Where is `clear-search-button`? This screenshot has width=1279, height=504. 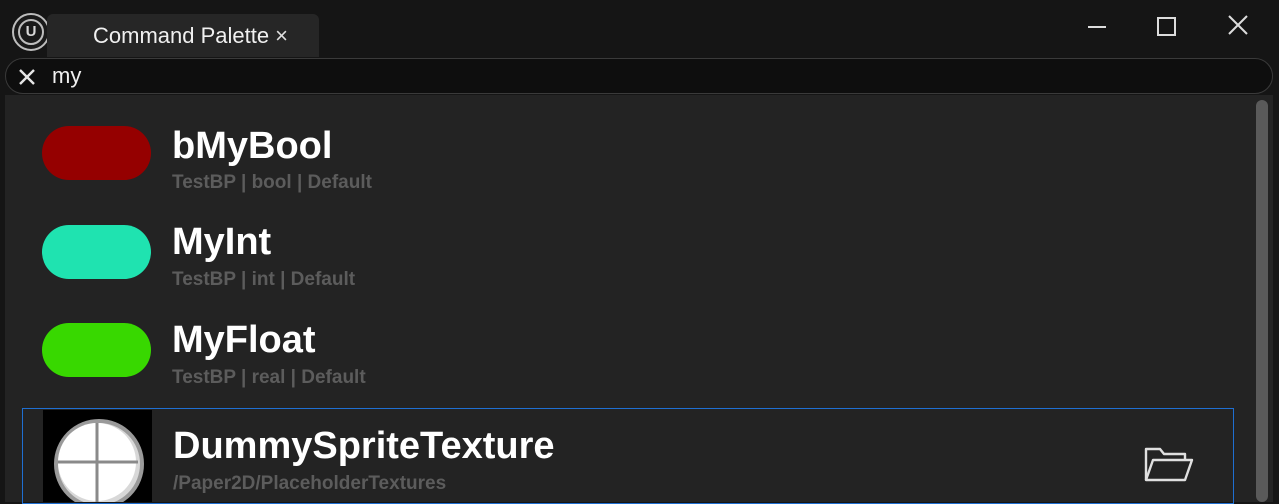
clear-search-button is located at coordinates (27, 77).